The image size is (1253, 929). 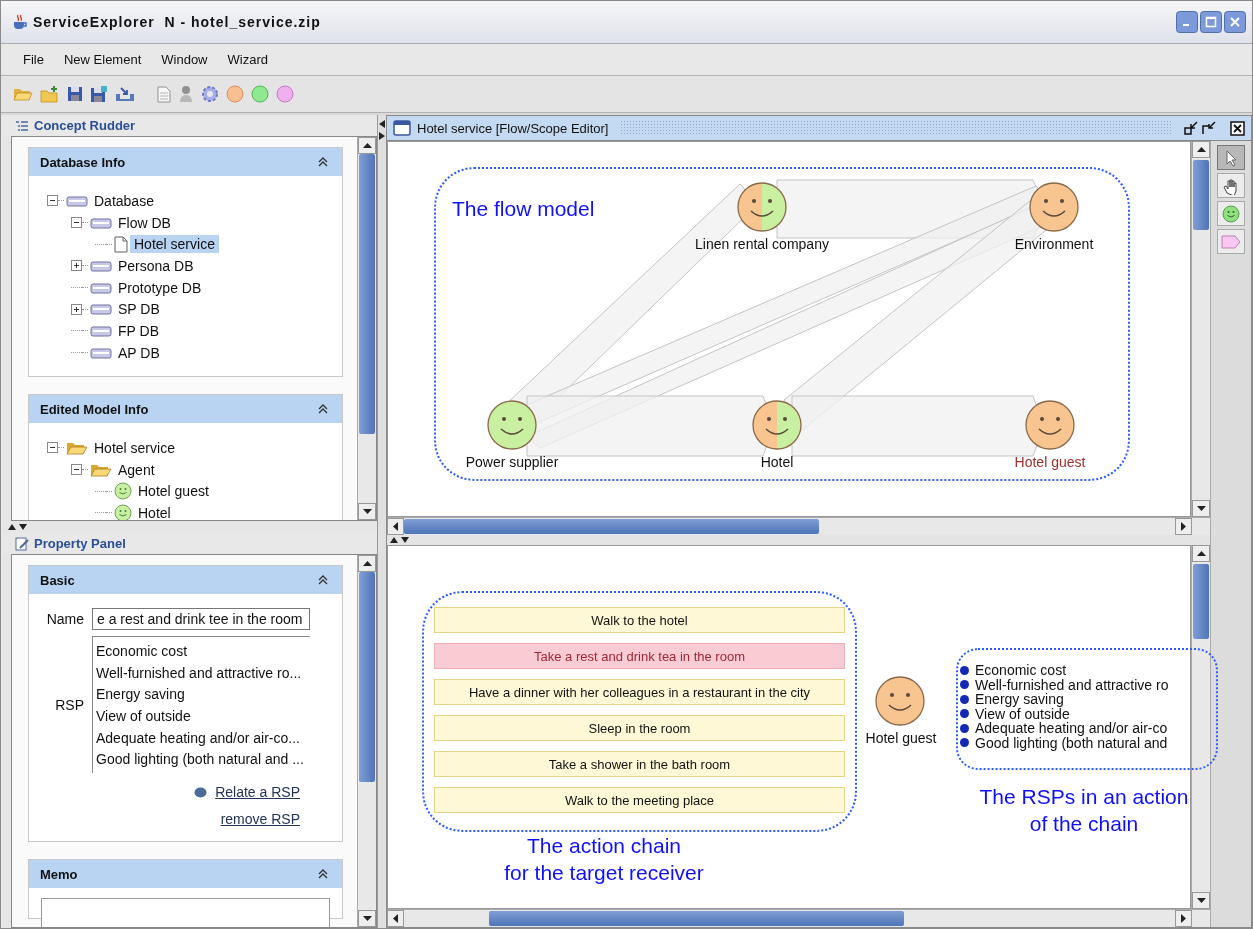 What do you see at coordinates (156, 265) in the screenshot?
I see `tree-item: Persona DB` at bounding box center [156, 265].